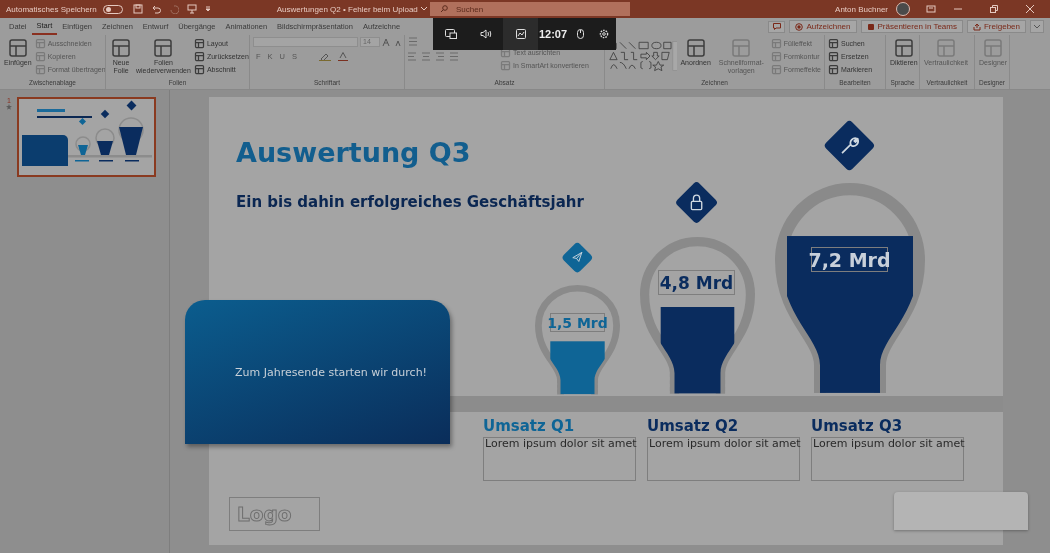 The height and width of the screenshot is (553, 1050). I want to click on highlight-icon, so click(325, 56).